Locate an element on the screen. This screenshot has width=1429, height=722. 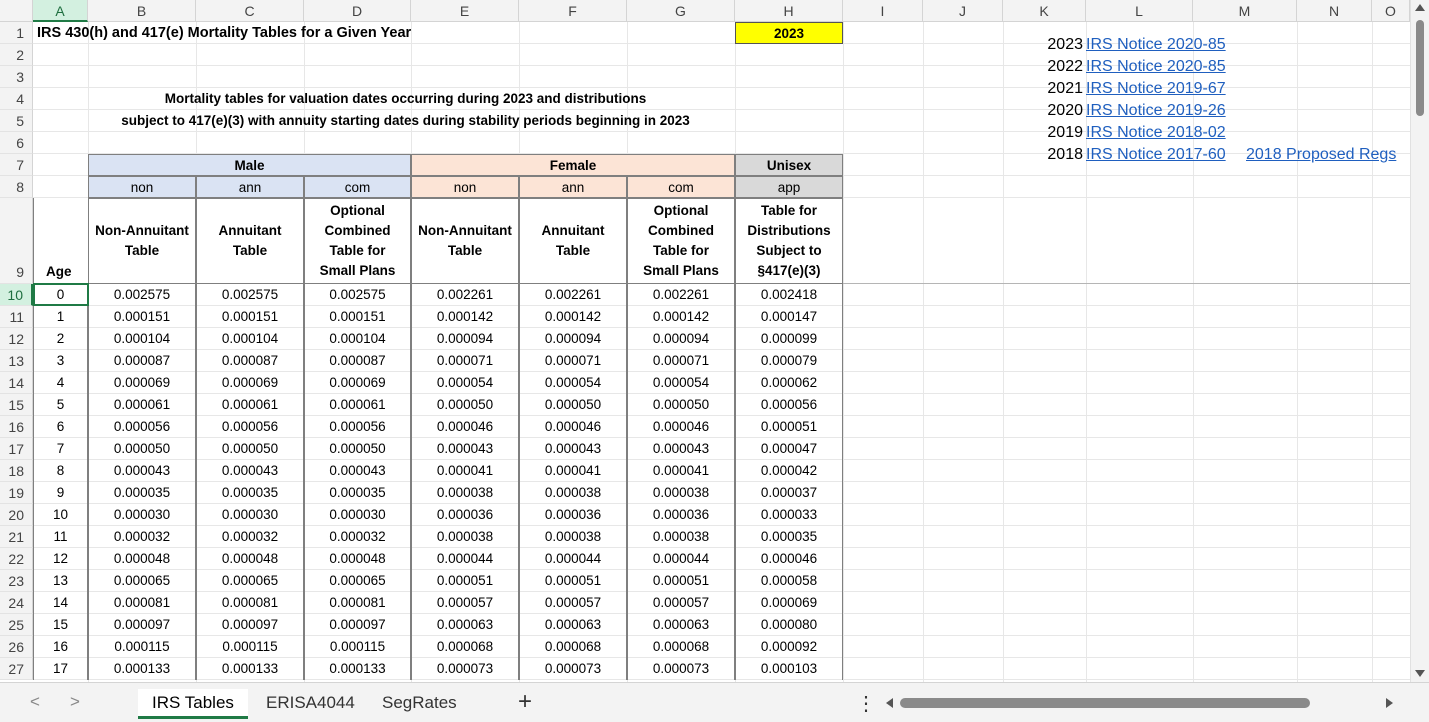
table-cell: 0.000062 is located at coordinates (789, 383).